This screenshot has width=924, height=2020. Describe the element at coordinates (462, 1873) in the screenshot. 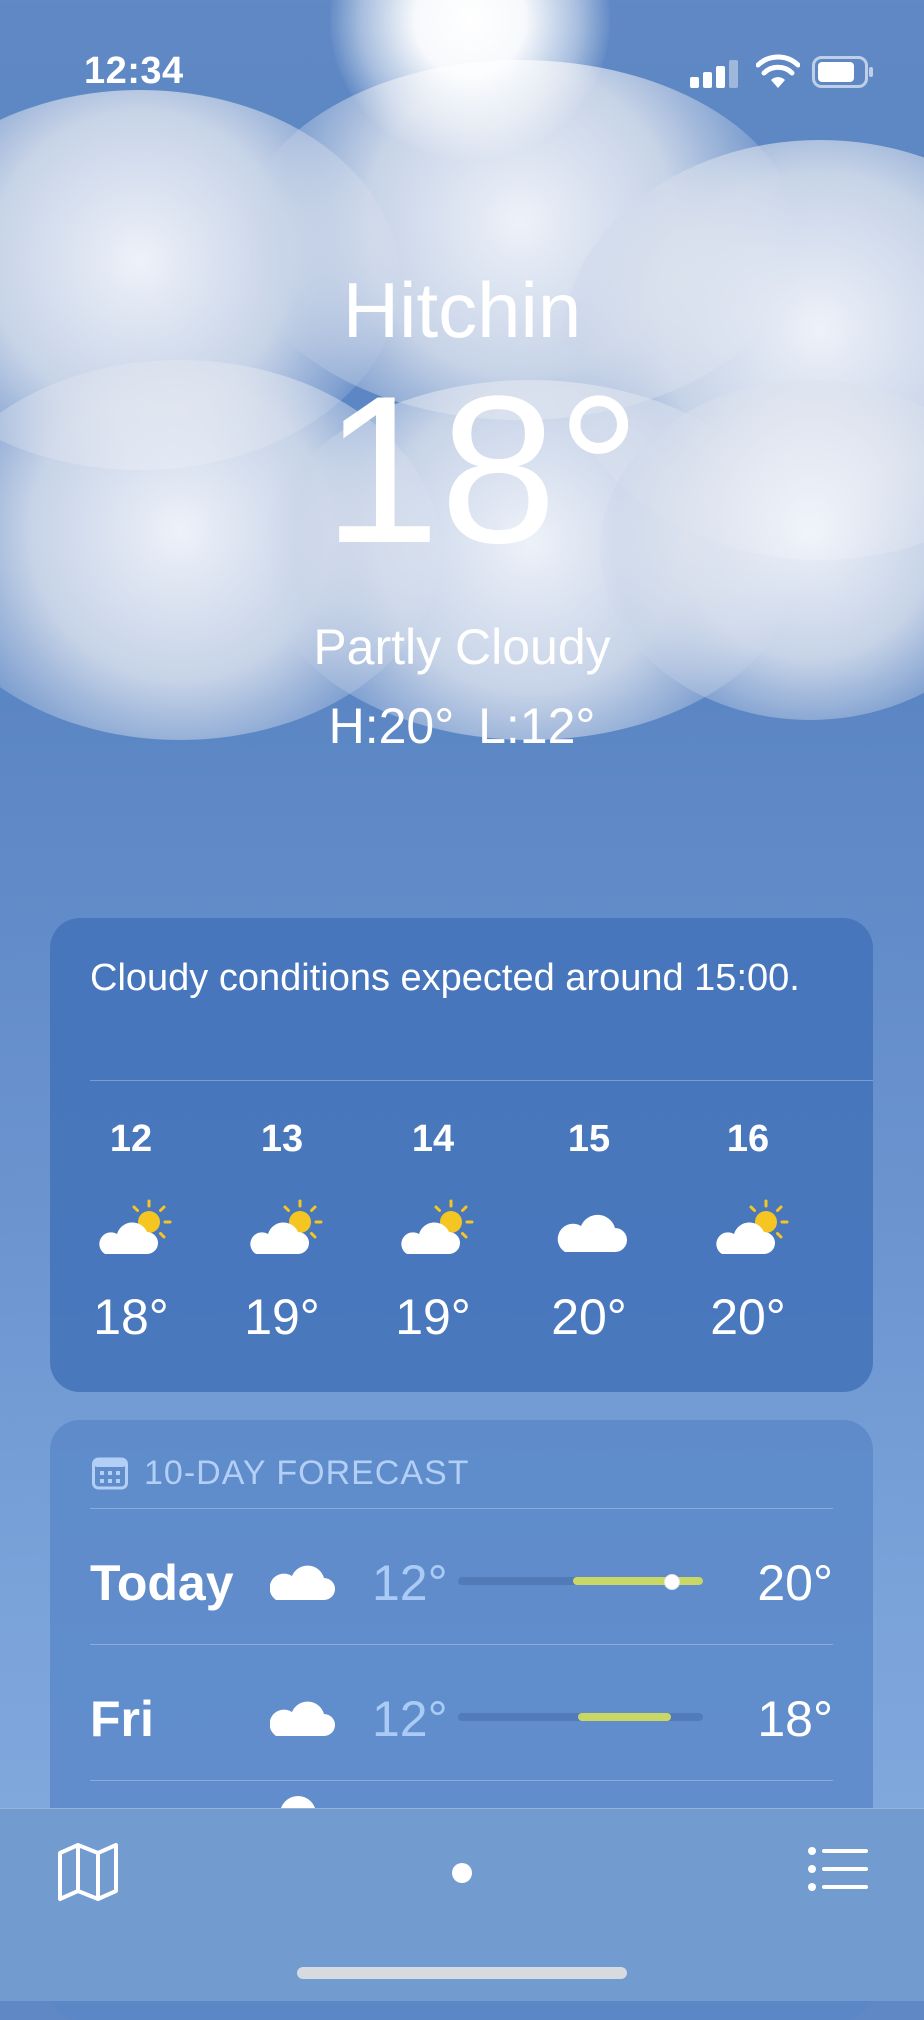

I see `page-indicator-dot` at that location.